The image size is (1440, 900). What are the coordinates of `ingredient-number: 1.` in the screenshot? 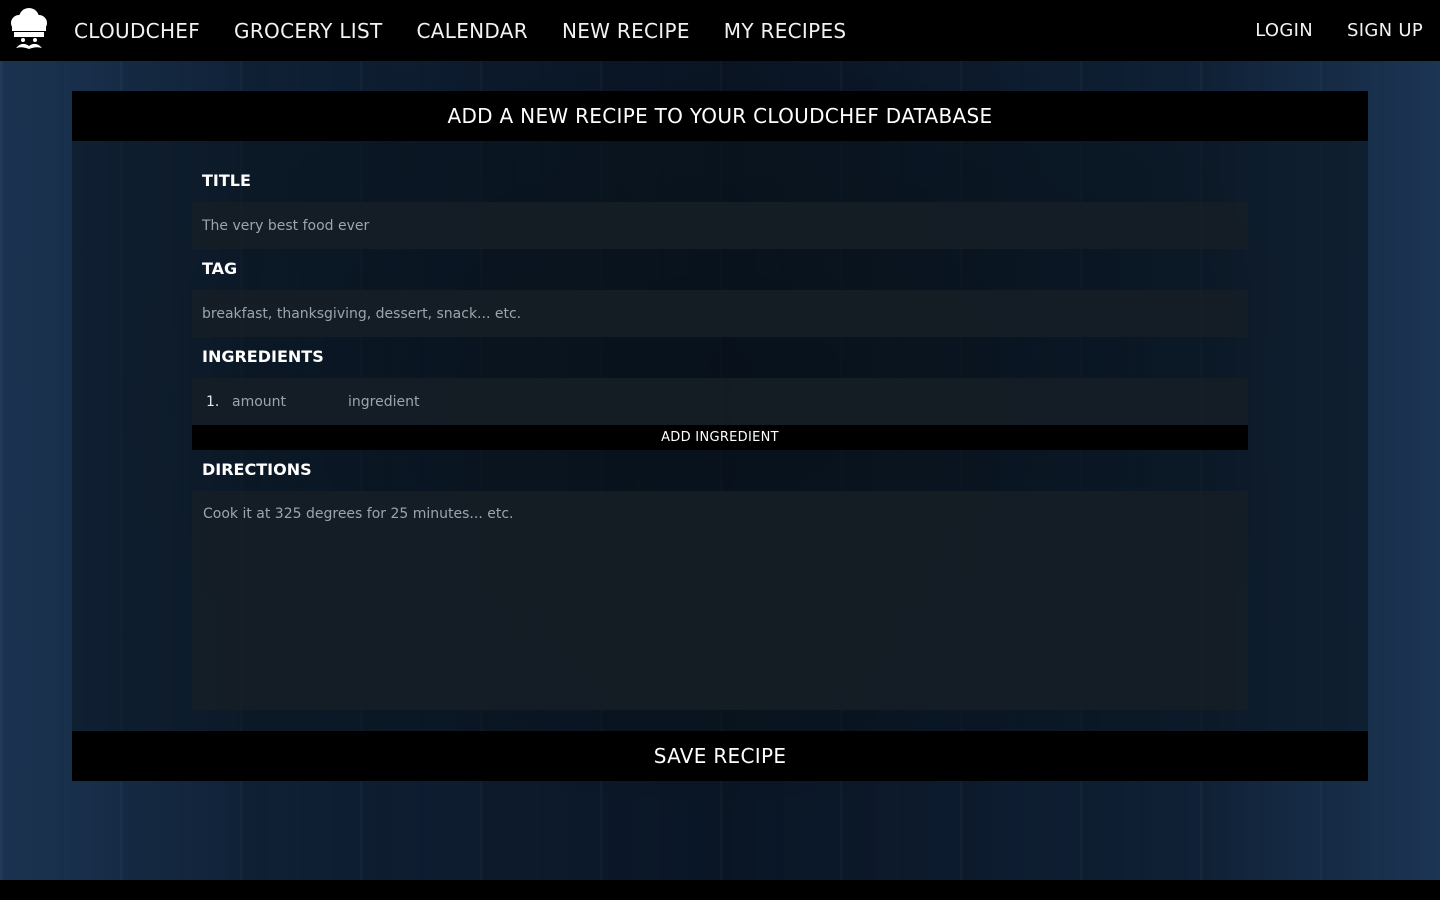 It's located at (213, 401).